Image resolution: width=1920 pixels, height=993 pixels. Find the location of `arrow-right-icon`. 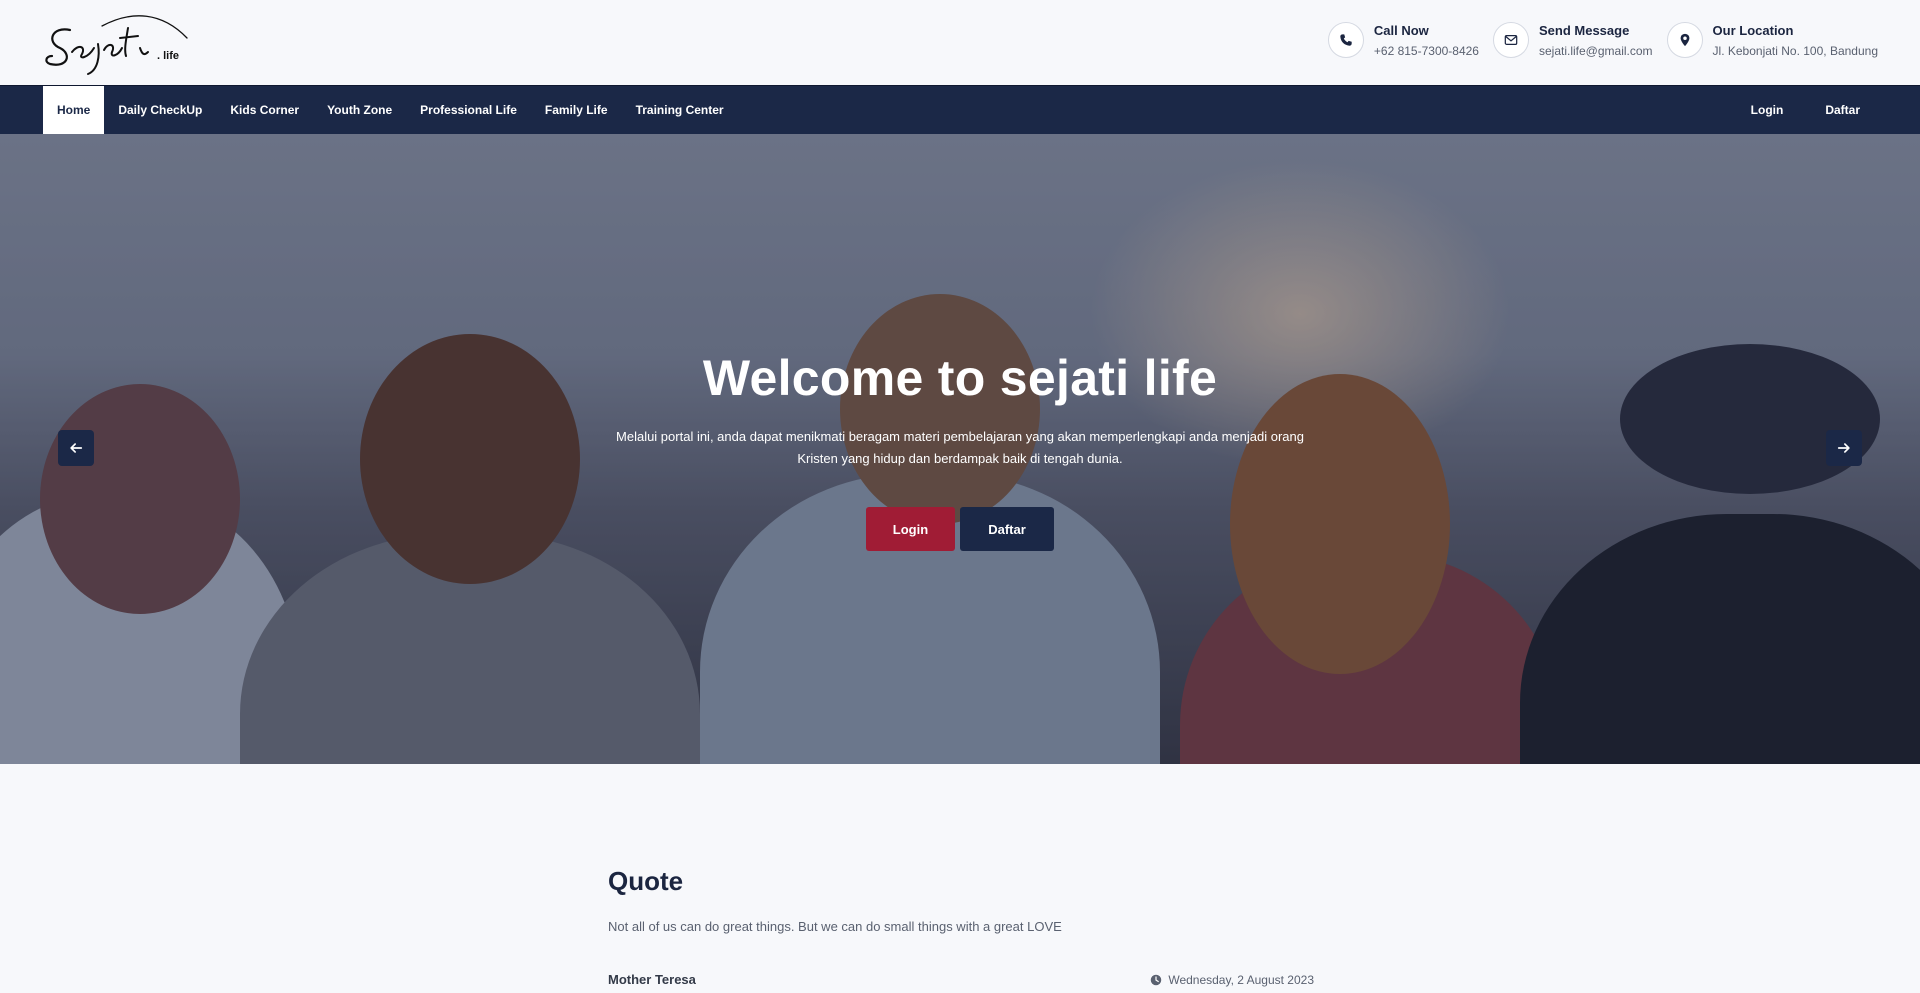

arrow-right-icon is located at coordinates (1843, 448).